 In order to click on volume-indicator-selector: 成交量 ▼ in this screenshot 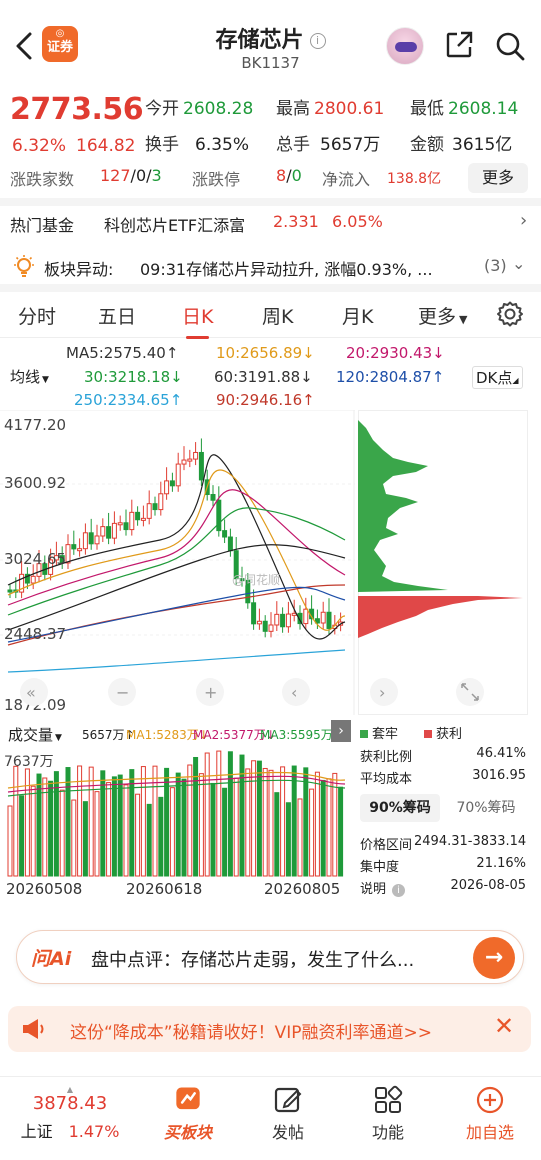, I will do `click(35, 734)`.